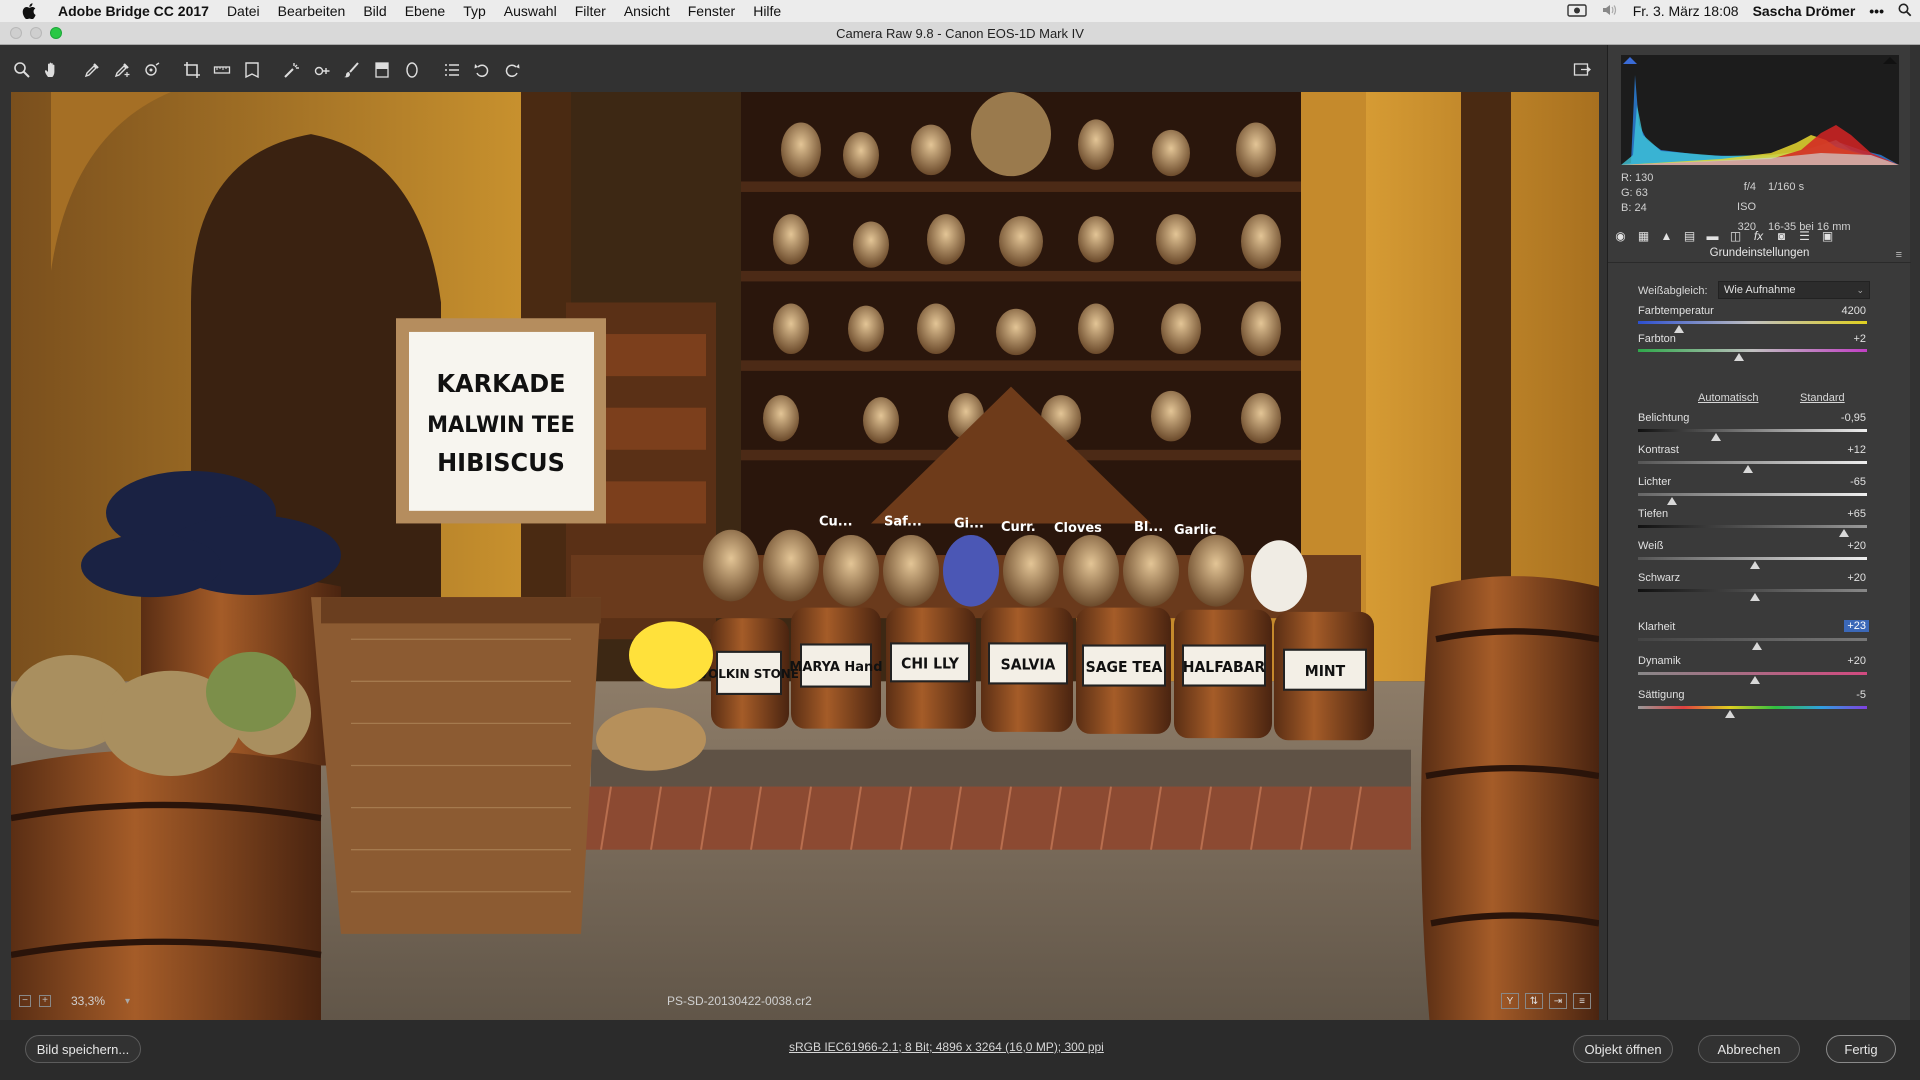  What do you see at coordinates (767, 11) in the screenshot?
I see `menu-hilfe: Hilfe` at bounding box center [767, 11].